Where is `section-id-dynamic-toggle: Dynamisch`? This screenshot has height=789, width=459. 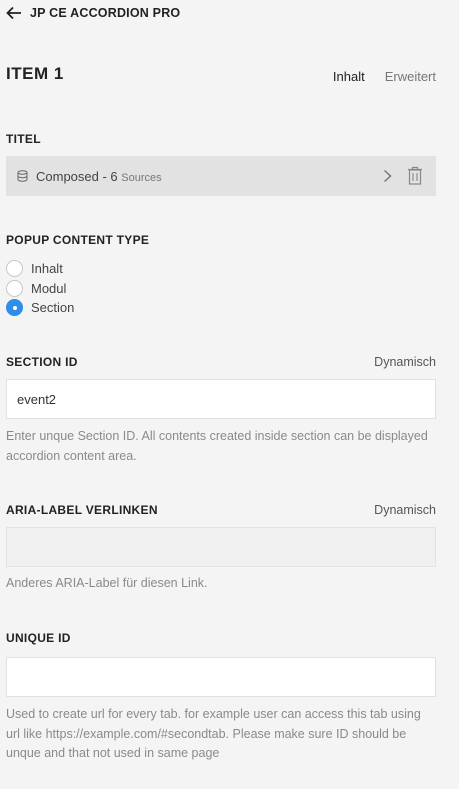 section-id-dynamic-toggle: Dynamisch is located at coordinates (405, 362).